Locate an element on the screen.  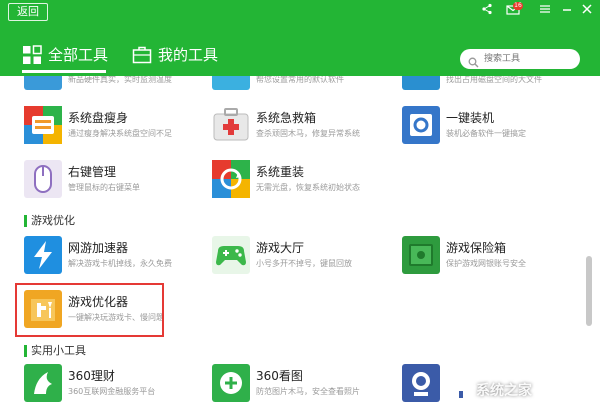
one-click-install-icon is located at coordinates (421, 125).